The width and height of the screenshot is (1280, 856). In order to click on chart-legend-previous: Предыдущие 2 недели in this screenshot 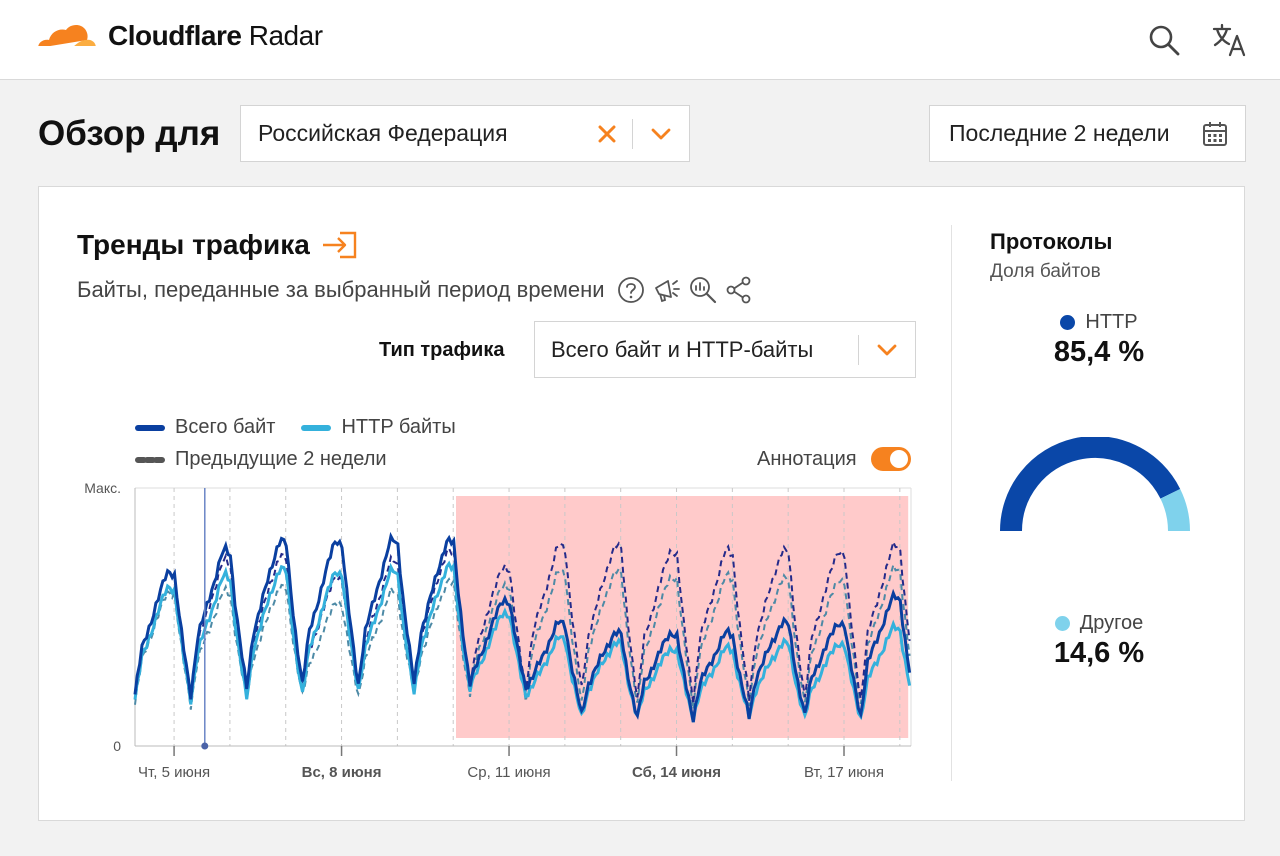, I will do `click(274, 459)`.